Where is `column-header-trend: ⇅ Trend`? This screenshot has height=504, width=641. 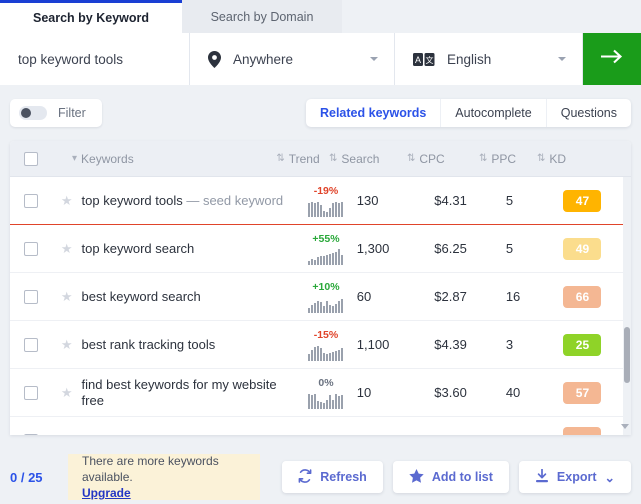
column-header-trend: ⇅ Trend is located at coordinates (298, 159).